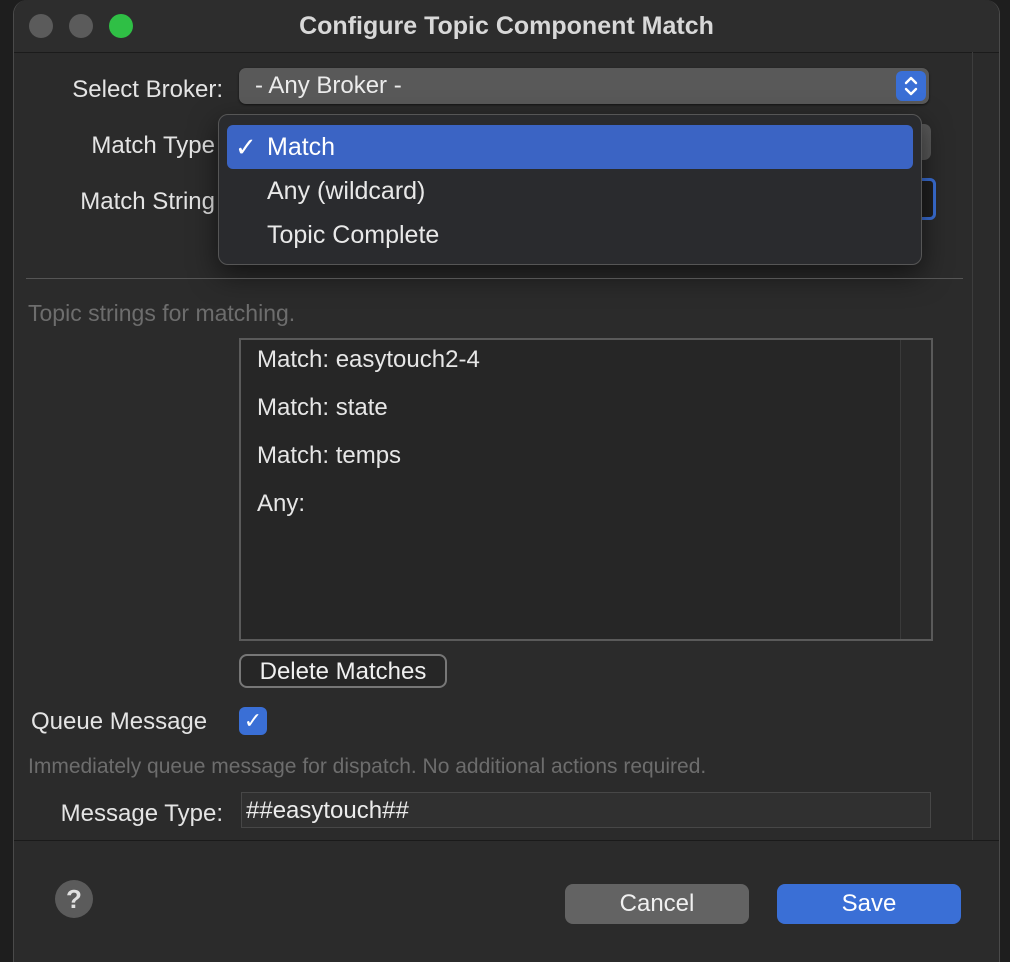 This screenshot has height=962, width=1010. What do you see at coordinates (506, 840) in the screenshot?
I see `footer-divider` at bounding box center [506, 840].